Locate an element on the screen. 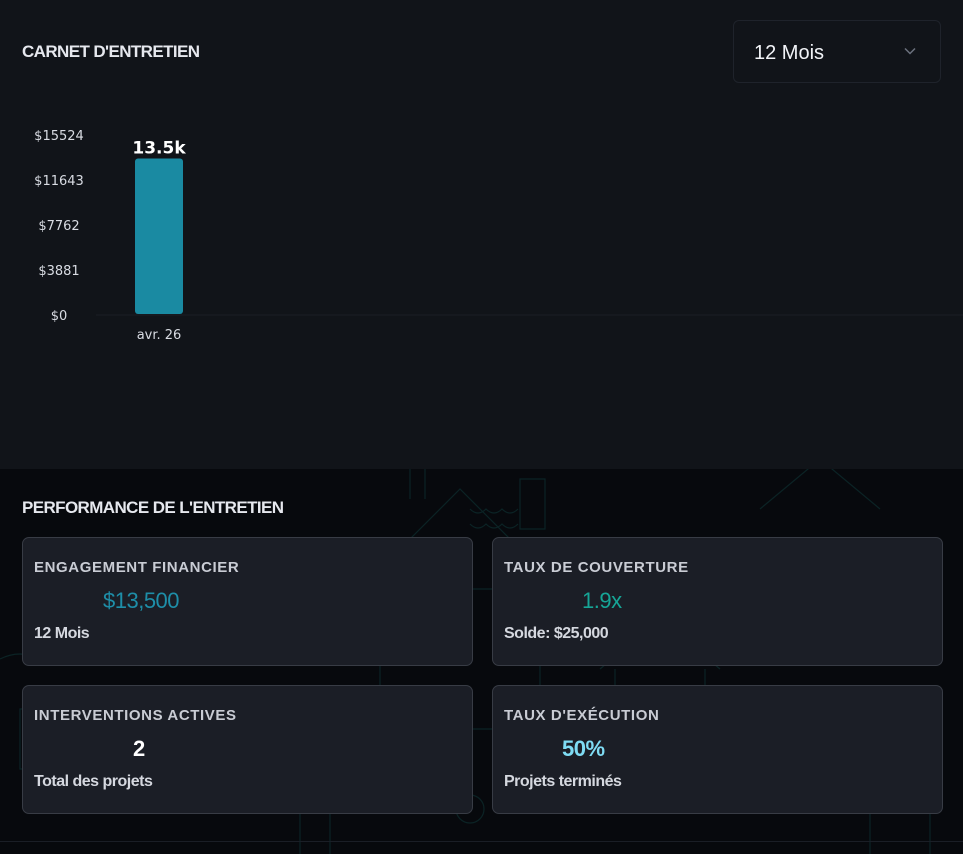 The height and width of the screenshot is (854, 963). bottom-divider is located at coordinates (481, 841).